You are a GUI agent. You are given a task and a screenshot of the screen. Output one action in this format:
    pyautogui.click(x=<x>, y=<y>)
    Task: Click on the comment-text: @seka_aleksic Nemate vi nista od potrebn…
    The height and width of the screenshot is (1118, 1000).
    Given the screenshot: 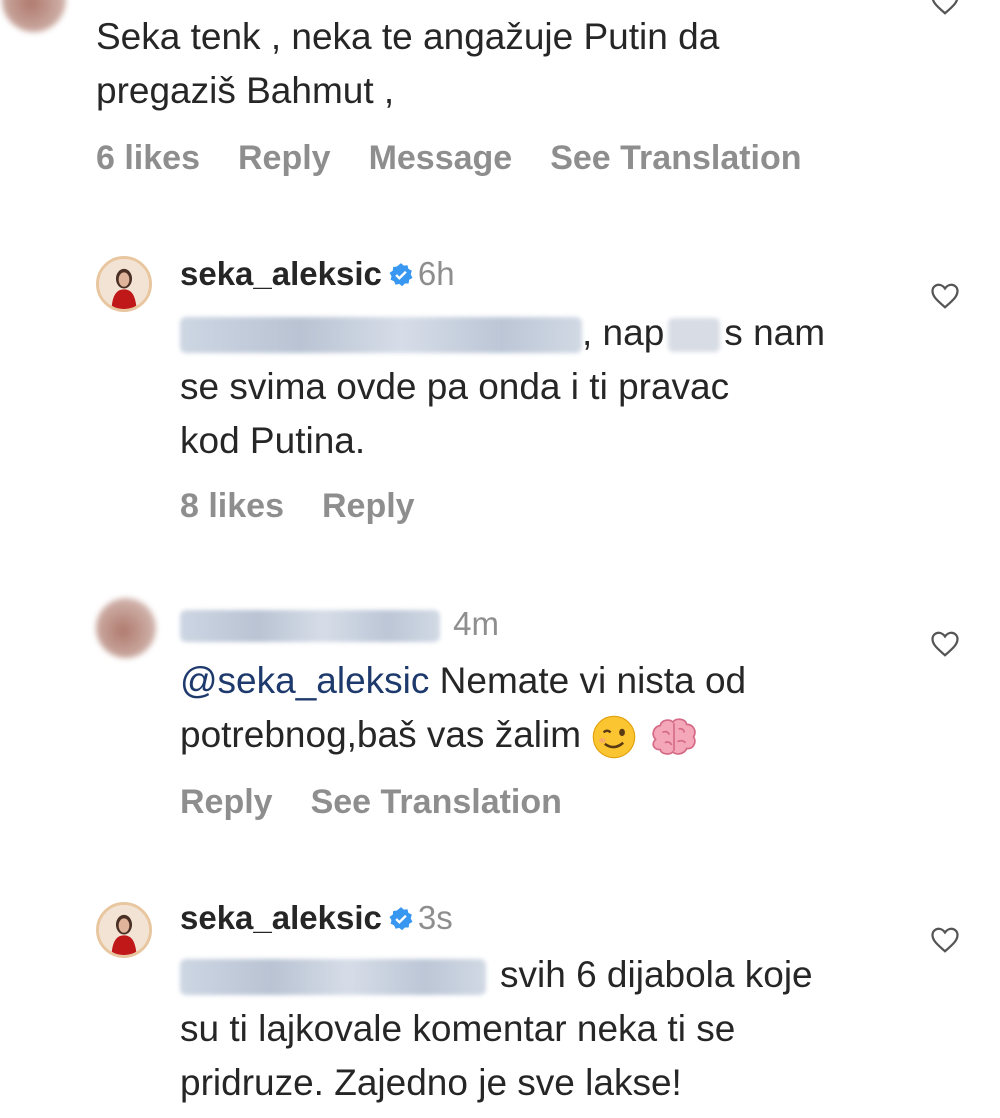 What is the action you would take?
    pyautogui.click(x=540, y=708)
    